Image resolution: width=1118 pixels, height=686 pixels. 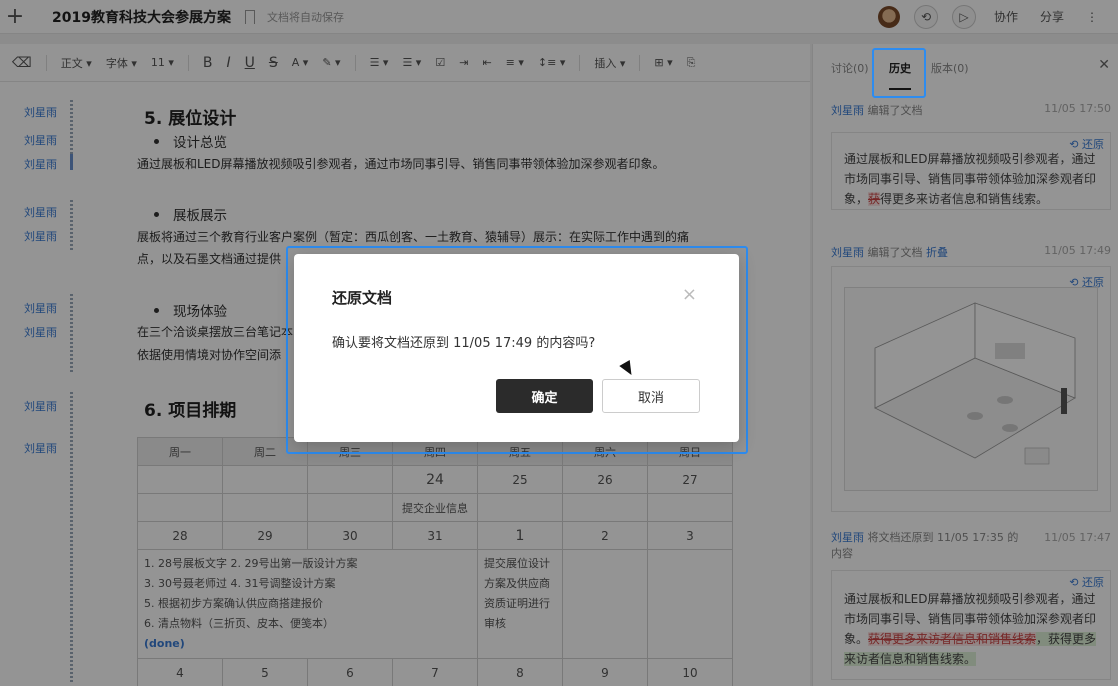 I want to click on dialog-title: 还原文档, so click(x=362, y=298).